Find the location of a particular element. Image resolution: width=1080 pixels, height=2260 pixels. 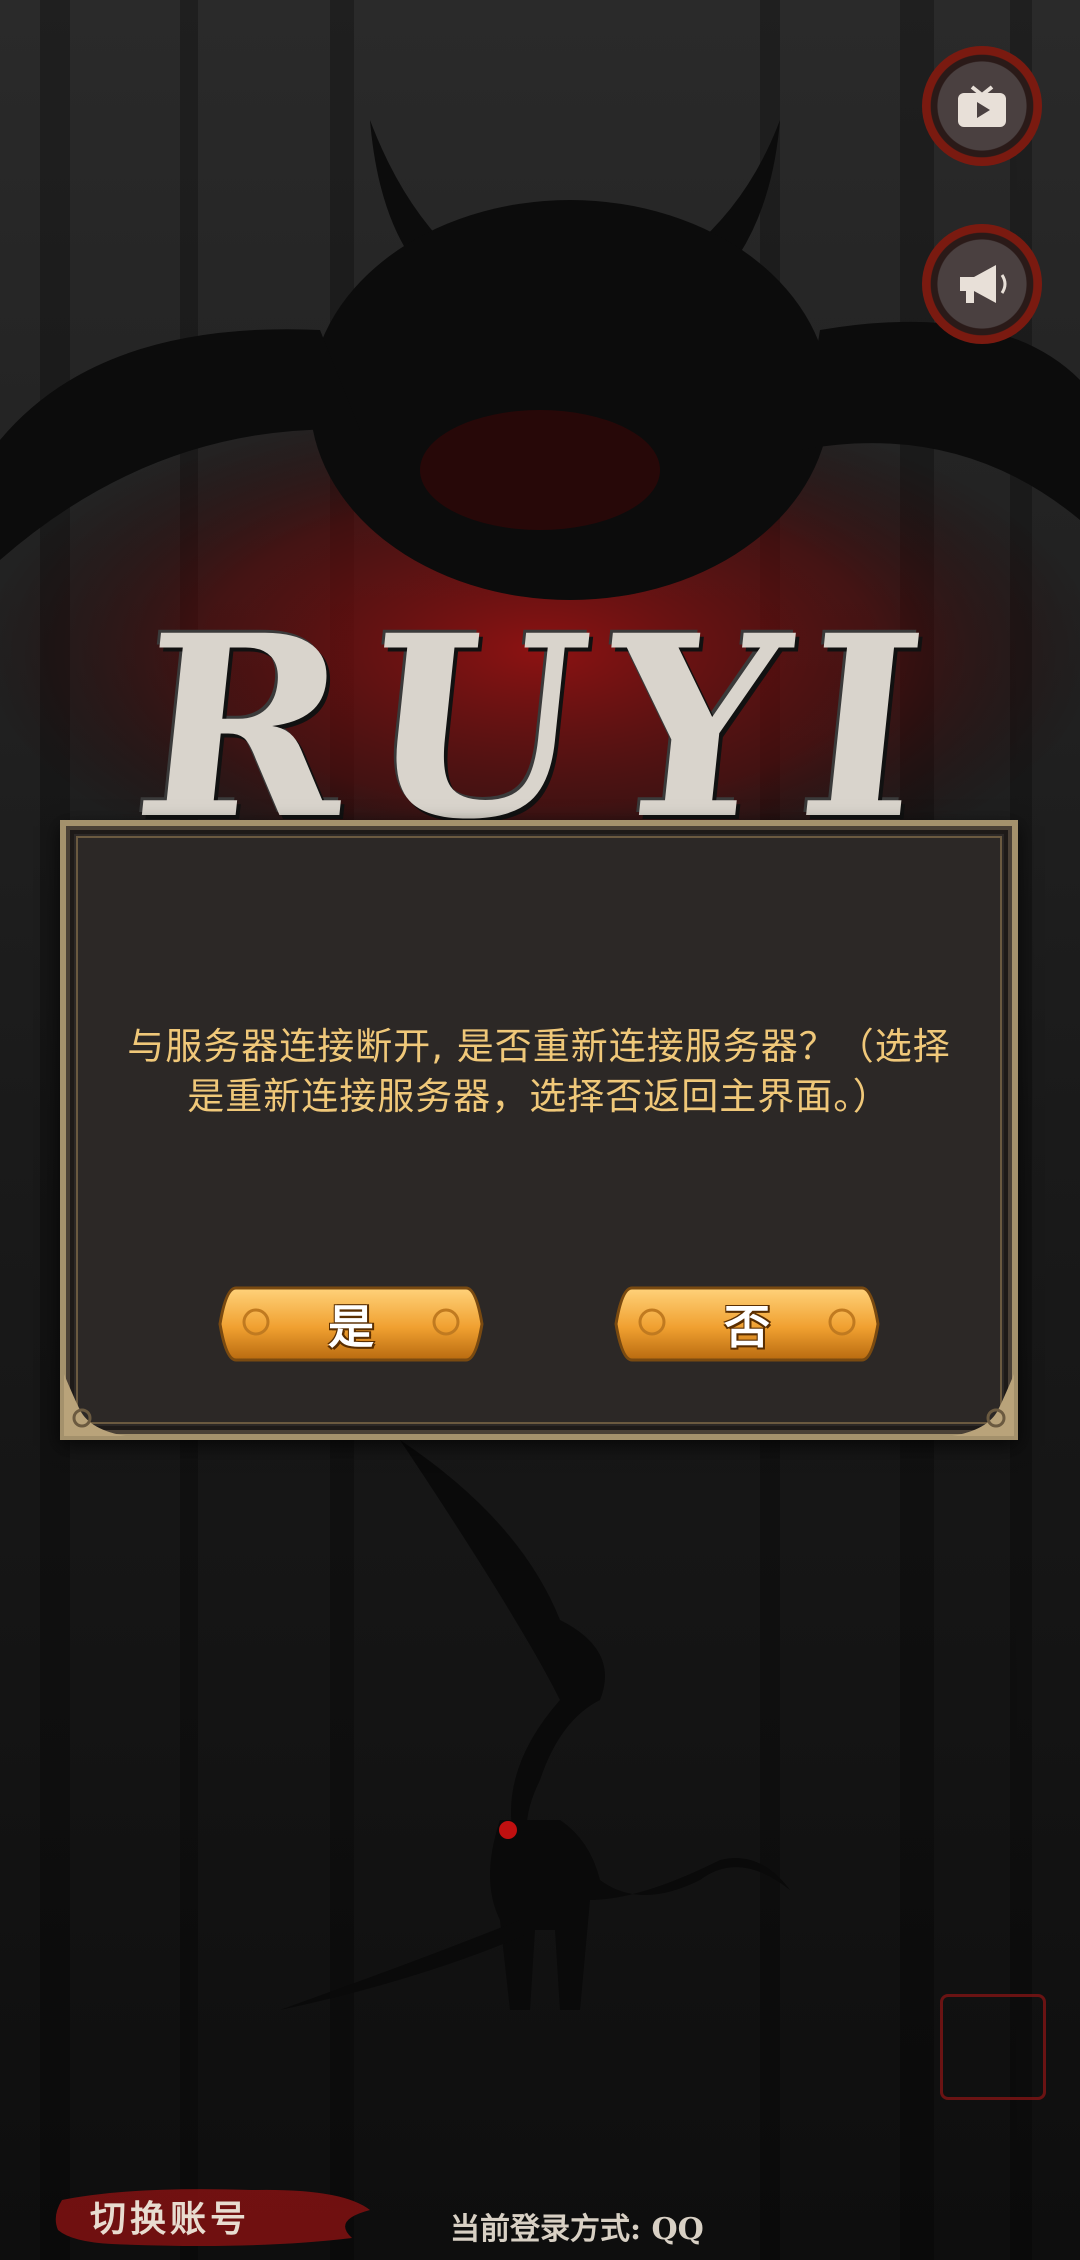

switch-account-label: 切换账号 is located at coordinates (170, 2219).